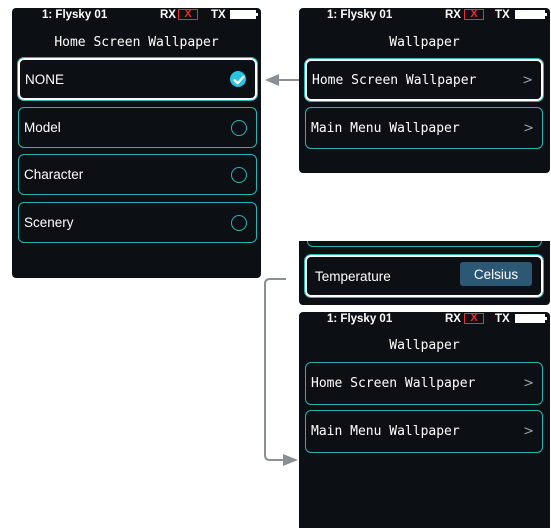  I want to click on left-arrow-icon, so click(282, 80).